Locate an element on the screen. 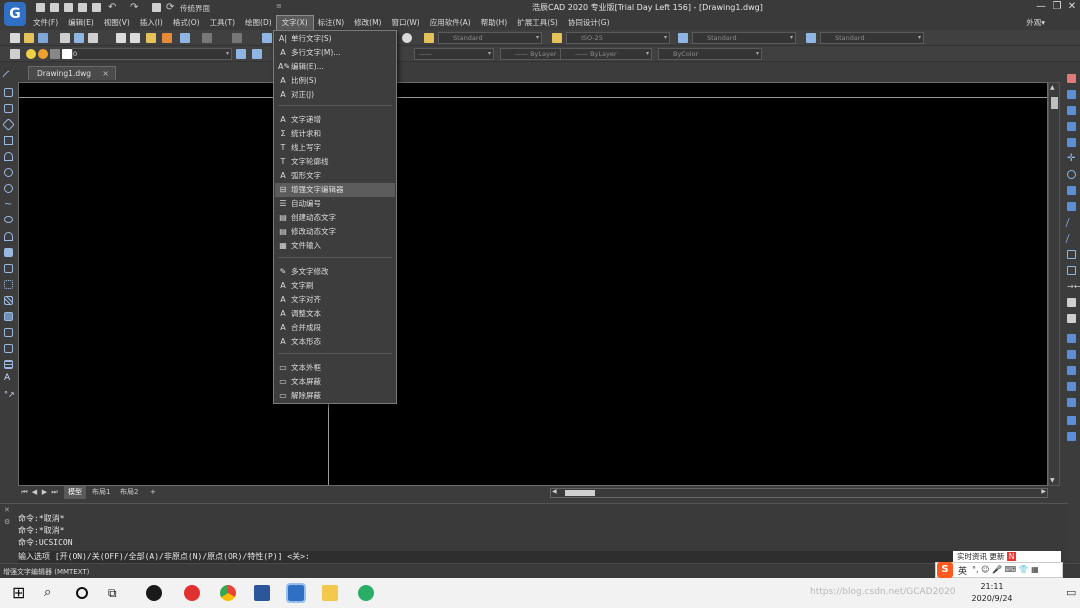 Image resolution: width=1080 pixels, height=608 pixels. layer-lock-icon is located at coordinates (55, 54).